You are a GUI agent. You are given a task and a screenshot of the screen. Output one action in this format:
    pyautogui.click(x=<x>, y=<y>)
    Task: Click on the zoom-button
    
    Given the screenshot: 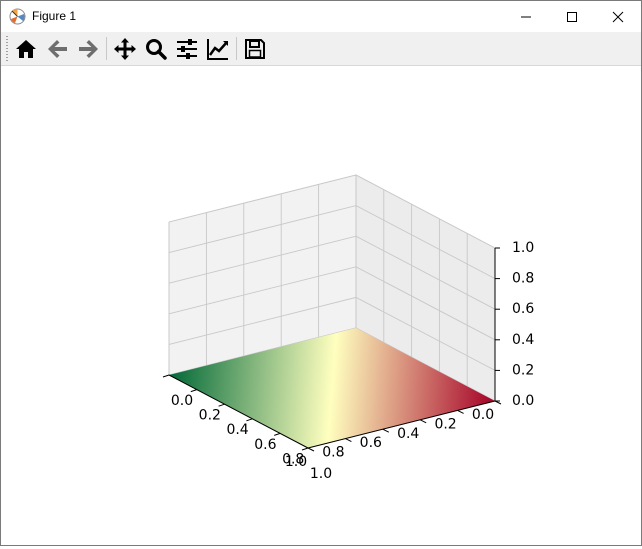 What is the action you would take?
    pyautogui.click(x=156, y=49)
    